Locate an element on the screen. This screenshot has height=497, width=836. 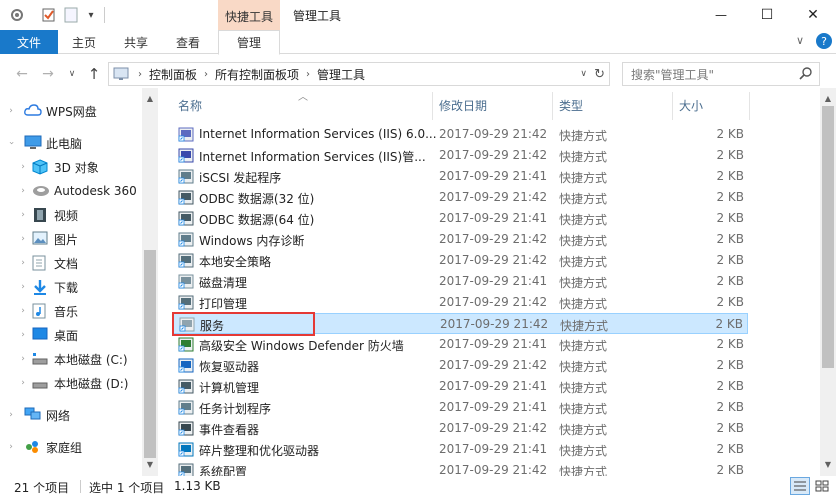
large-icons-view-icon is located at coordinates (822, 486).